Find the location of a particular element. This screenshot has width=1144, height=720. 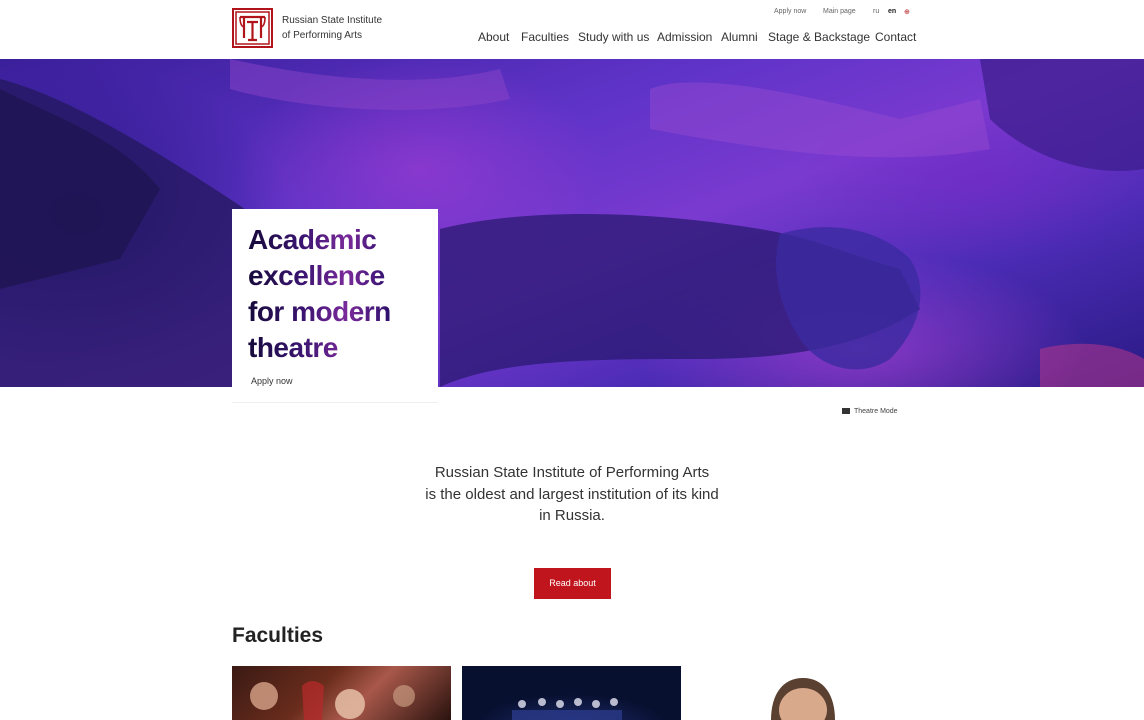

hero-headline: Academic excellence for modern theatre is located at coordinates (338, 294).